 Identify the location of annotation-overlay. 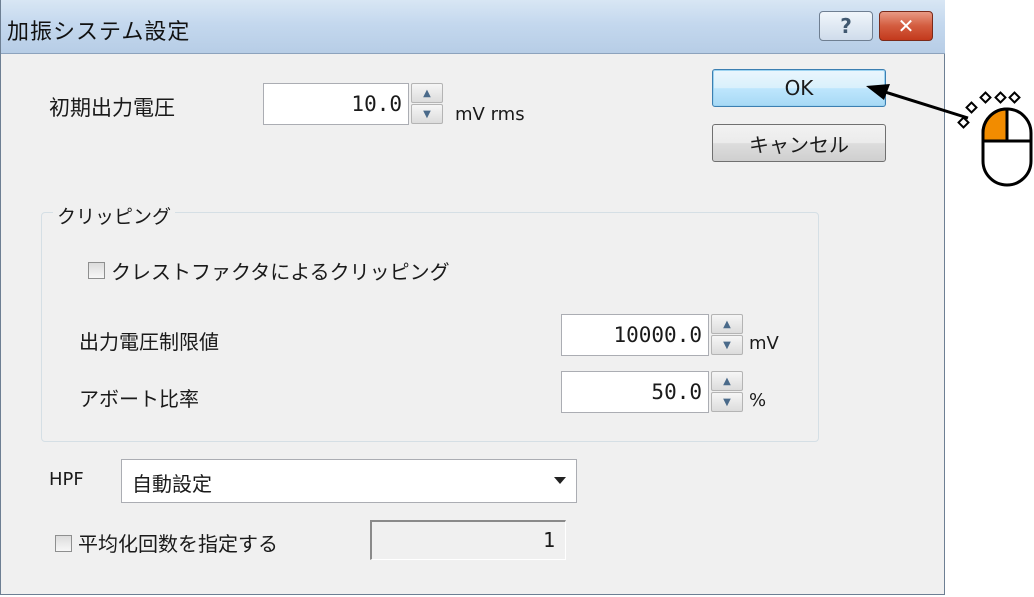
(949, 135).